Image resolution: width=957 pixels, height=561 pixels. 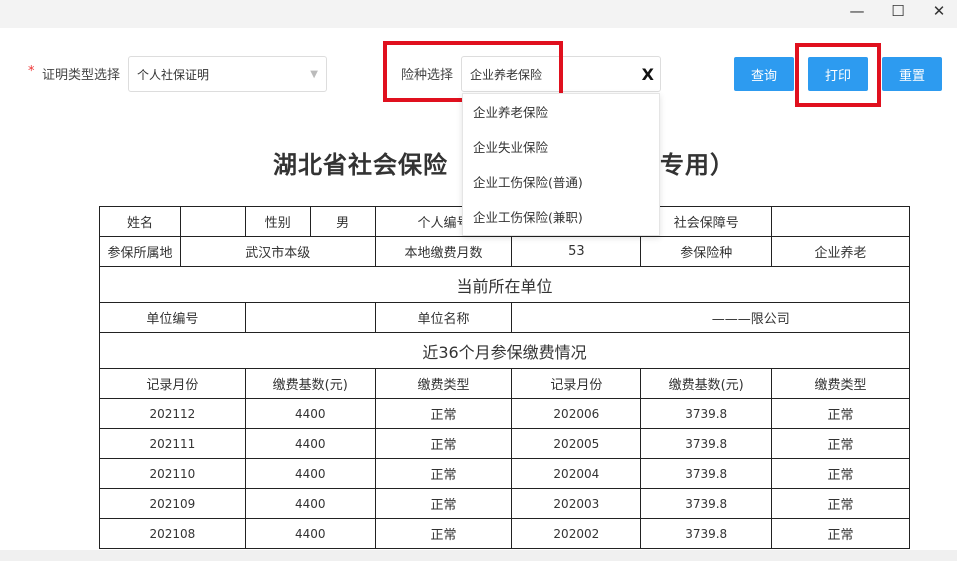 I want to click on table-row: 单位编号 单位名称 ———限公司, so click(x=504, y=317).